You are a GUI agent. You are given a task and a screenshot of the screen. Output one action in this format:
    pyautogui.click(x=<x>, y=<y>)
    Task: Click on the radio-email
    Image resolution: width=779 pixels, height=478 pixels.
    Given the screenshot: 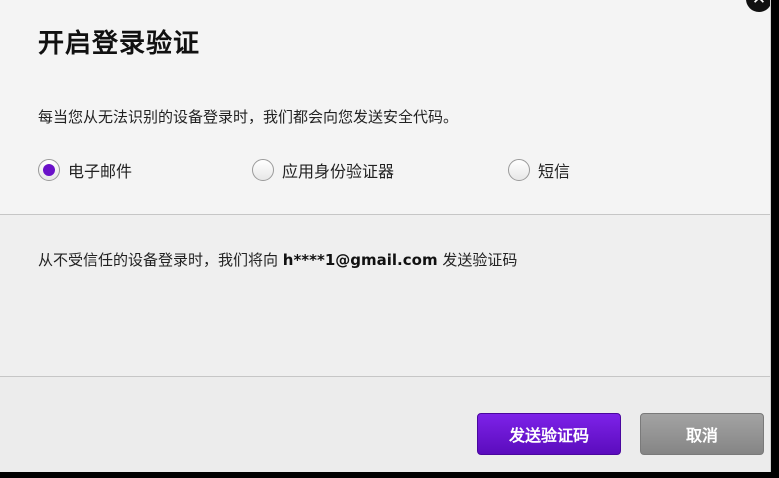 What is the action you would take?
    pyautogui.click(x=49, y=170)
    